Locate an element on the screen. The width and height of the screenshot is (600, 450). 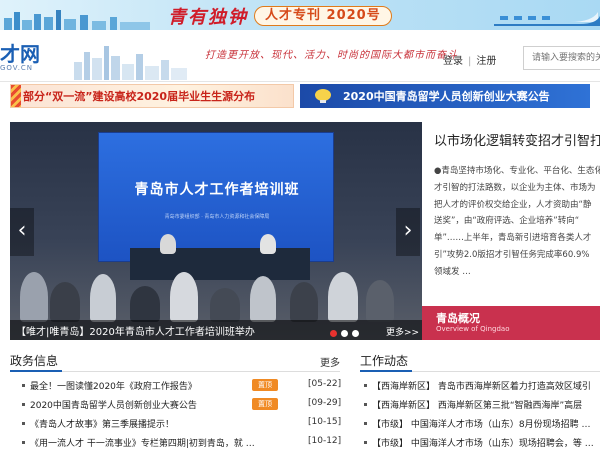
news-date: [09-29] is located at coordinates (325, 403).